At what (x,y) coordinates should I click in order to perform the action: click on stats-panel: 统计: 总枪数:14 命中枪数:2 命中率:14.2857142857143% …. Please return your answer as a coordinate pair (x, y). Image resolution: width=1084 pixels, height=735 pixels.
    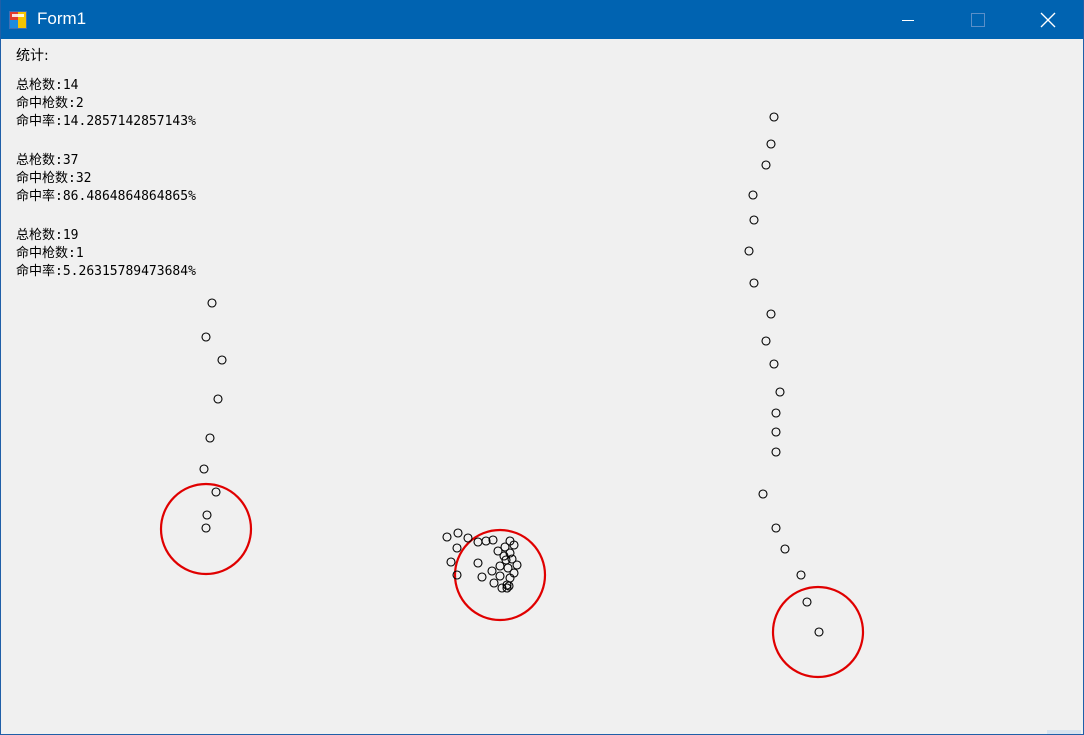
    Looking at the image, I should click on (106, 164).